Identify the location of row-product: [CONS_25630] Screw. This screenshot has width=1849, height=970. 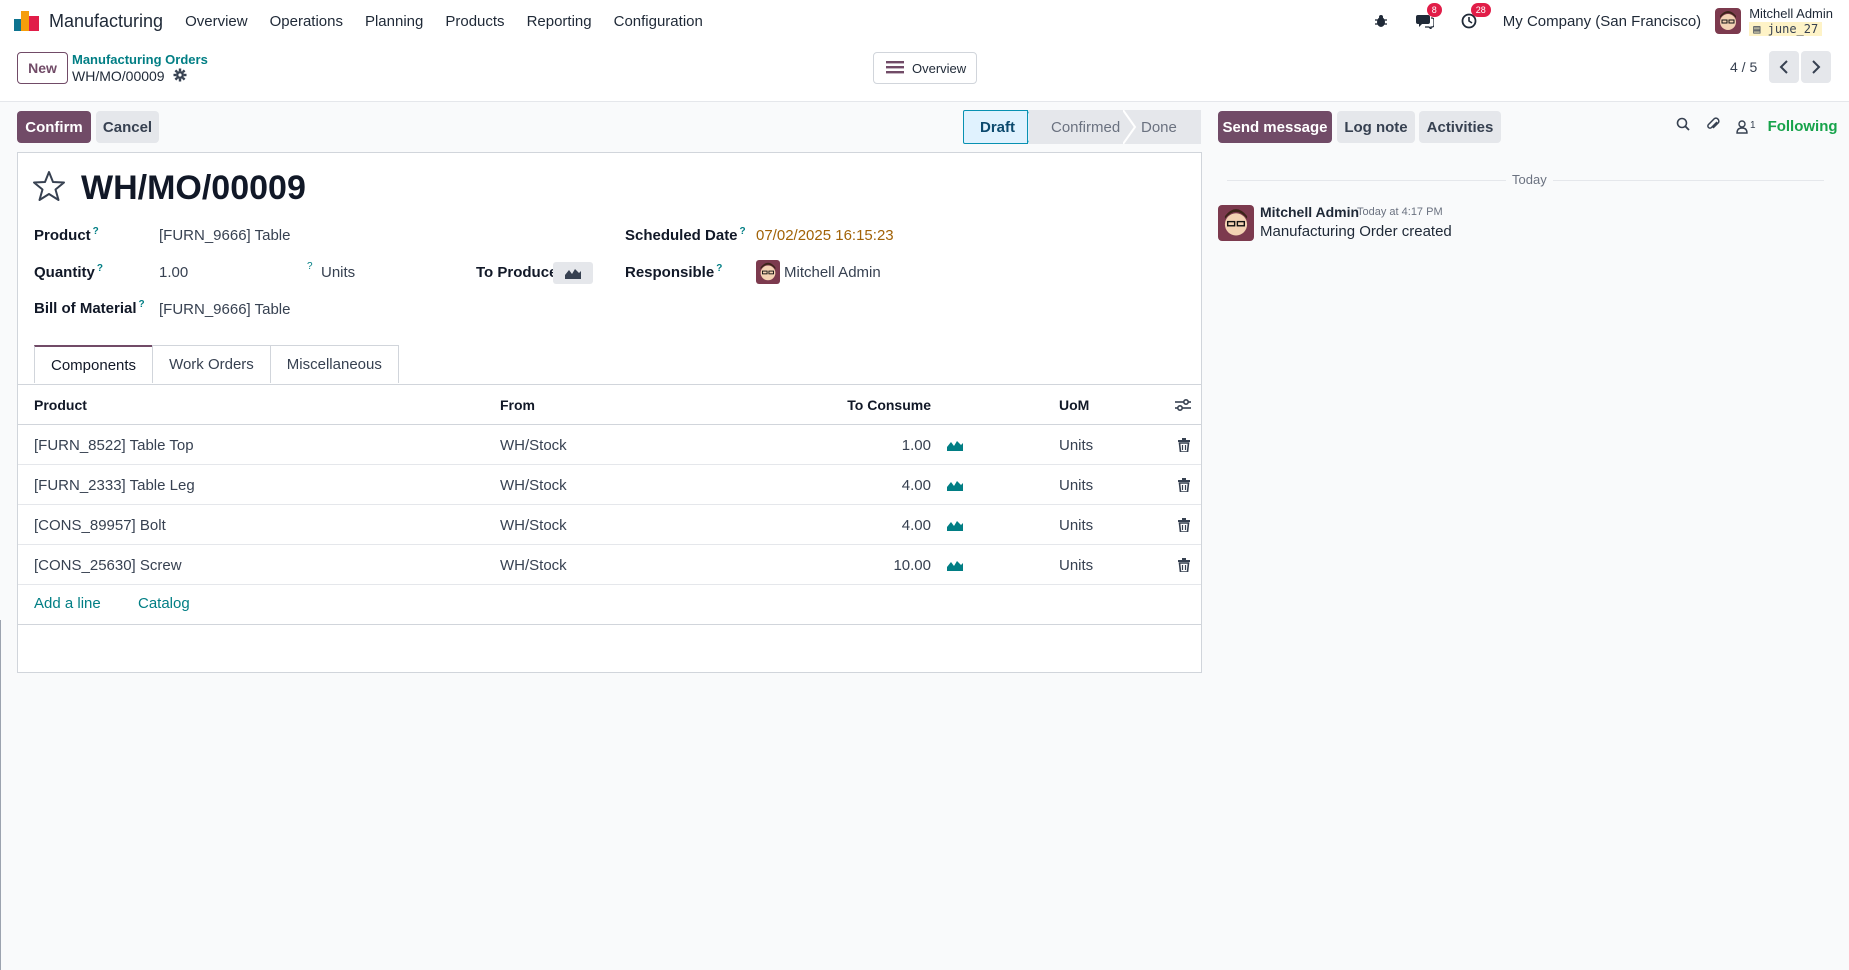
(108, 565).